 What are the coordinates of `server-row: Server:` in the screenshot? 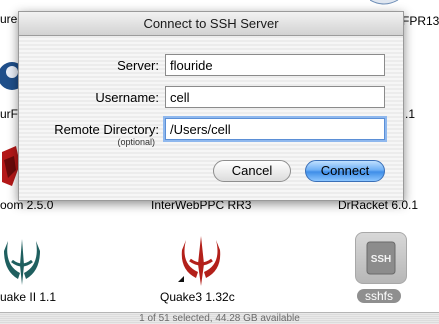 It's located at (212, 66).